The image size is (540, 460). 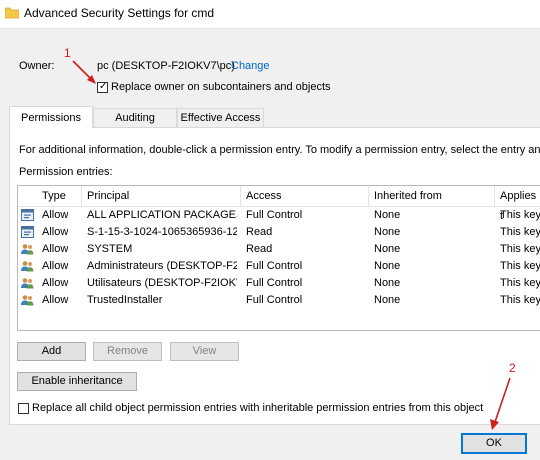 What do you see at coordinates (51, 117) in the screenshot?
I see `tab-permissions: Permissions` at bounding box center [51, 117].